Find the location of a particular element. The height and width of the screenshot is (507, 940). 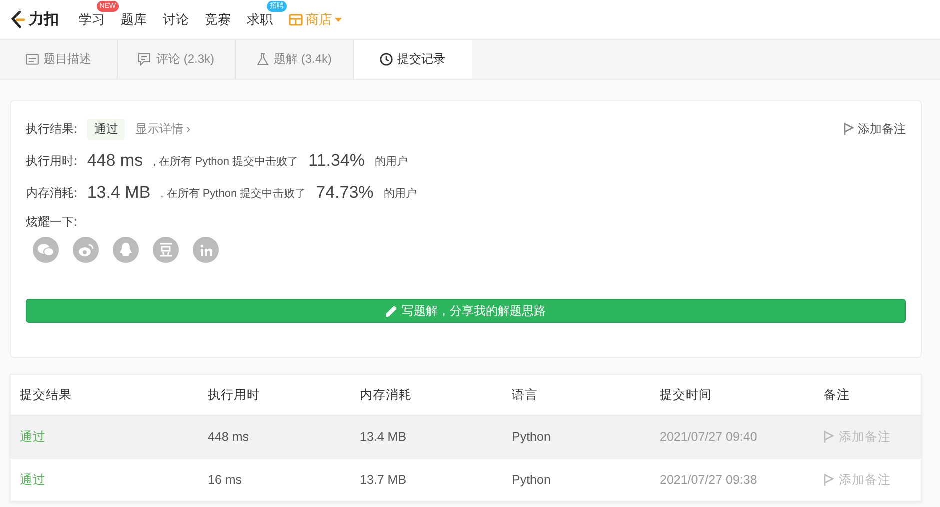

wechat-icon is located at coordinates (46, 250).